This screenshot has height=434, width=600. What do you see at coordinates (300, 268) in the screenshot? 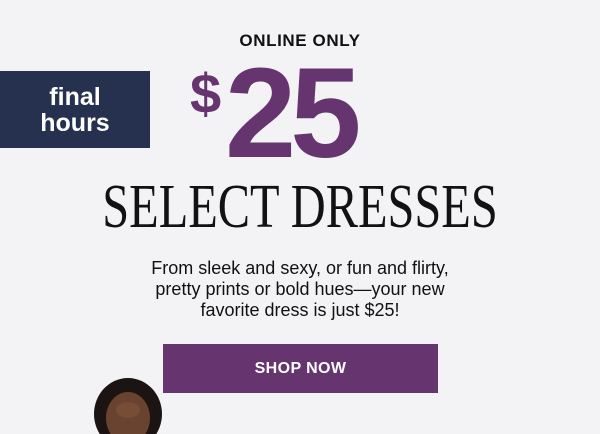
I see `description-line-1: From sleek and sexy, or fun and flirty,` at bounding box center [300, 268].